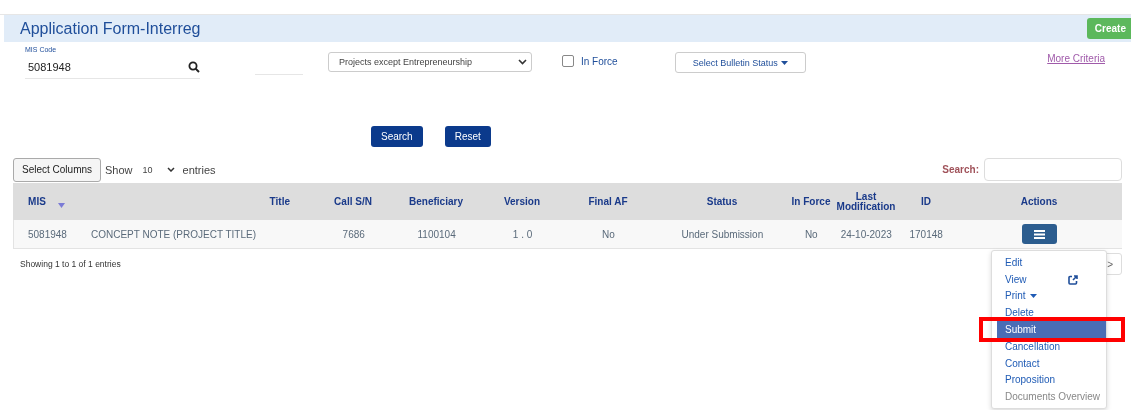 This screenshot has height=410, width=1131. What do you see at coordinates (1049, 279) in the screenshot?
I see `menu-item: View` at bounding box center [1049, 279].